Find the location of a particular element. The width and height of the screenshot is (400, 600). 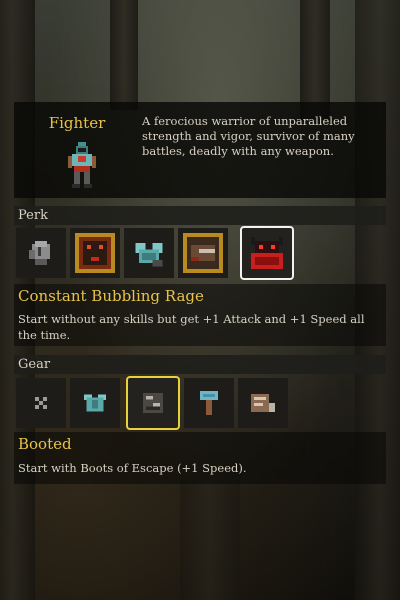

perk-slot-gauntlet is located at coordinates (41, 253).